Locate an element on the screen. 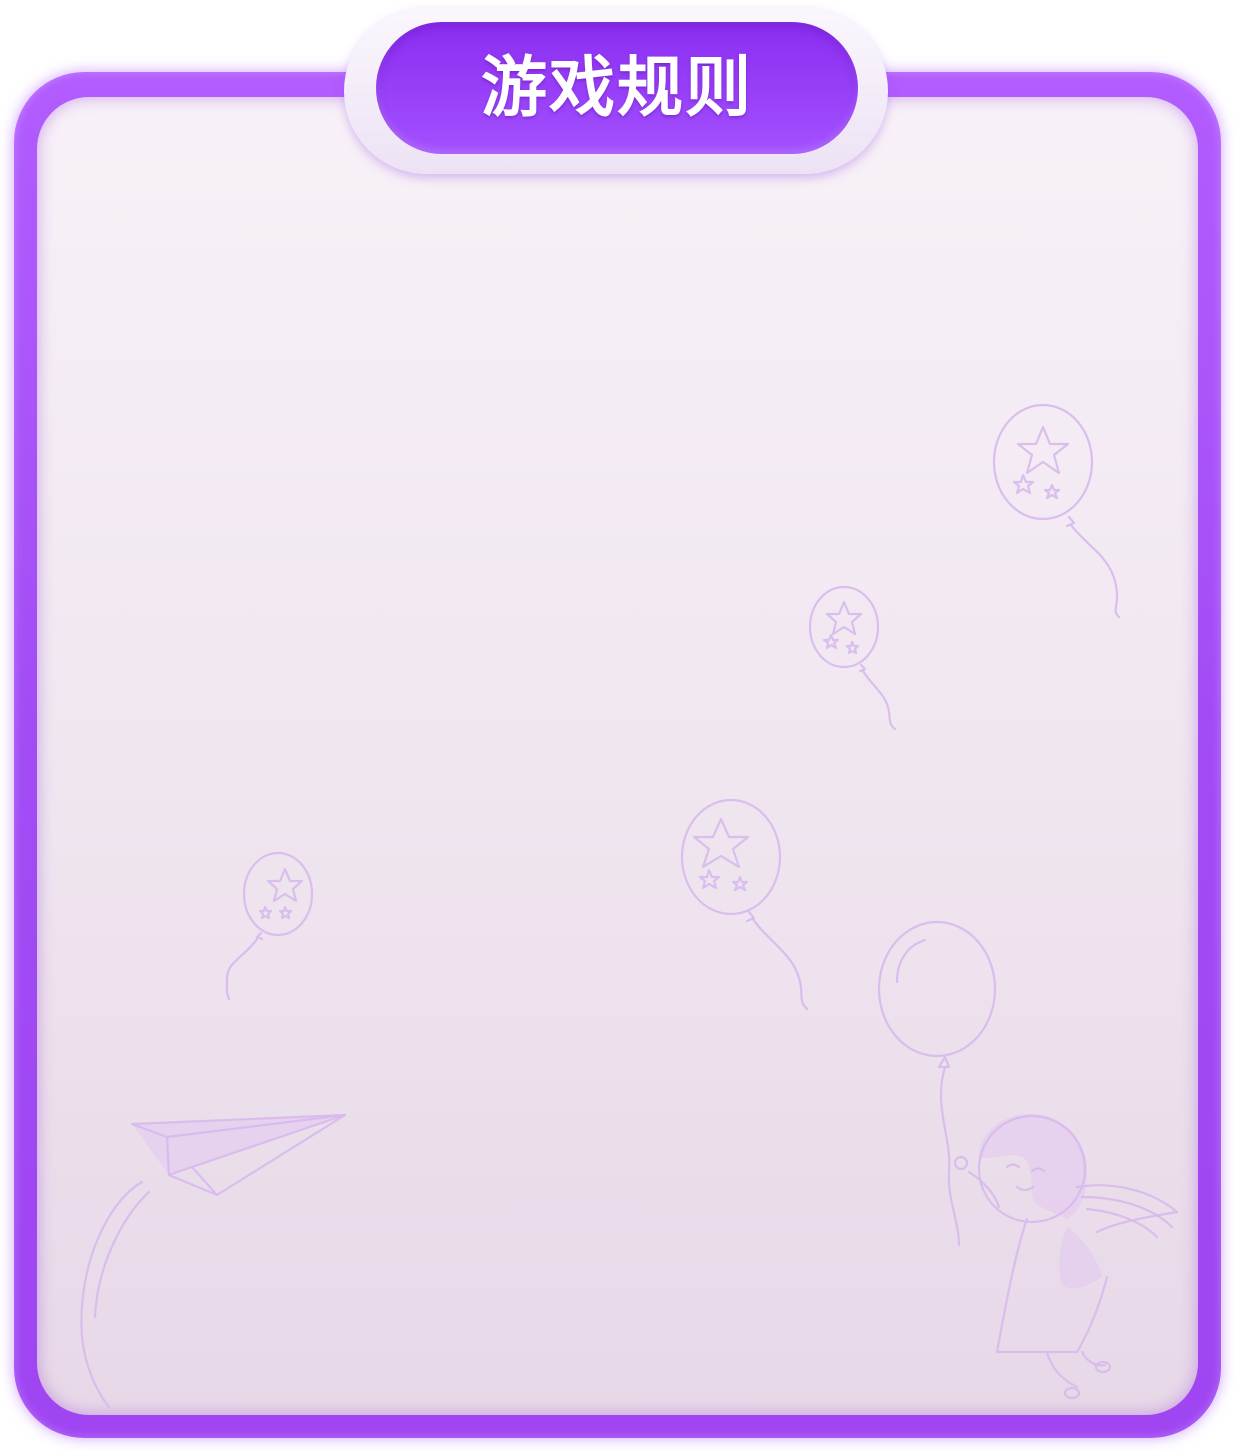 The width and height of the screenshot is (1235, 1451). balloon-icon is located at coordinates (937, 1083).